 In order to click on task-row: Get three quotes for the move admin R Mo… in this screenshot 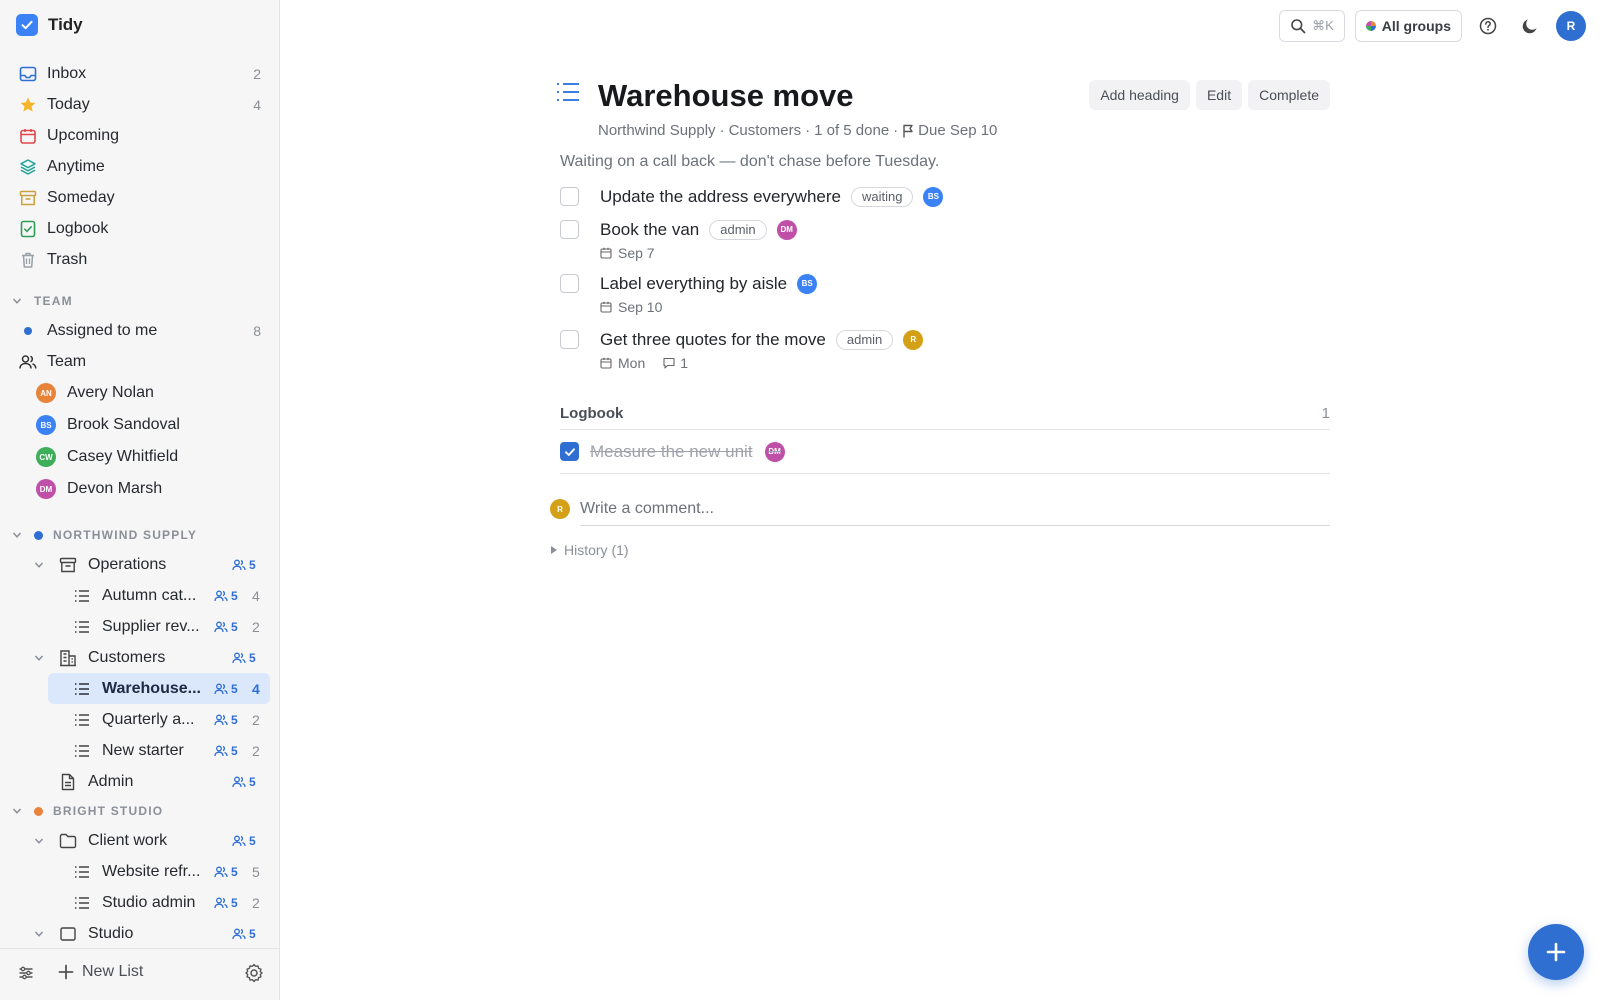, I will do `click(945, 352)`.